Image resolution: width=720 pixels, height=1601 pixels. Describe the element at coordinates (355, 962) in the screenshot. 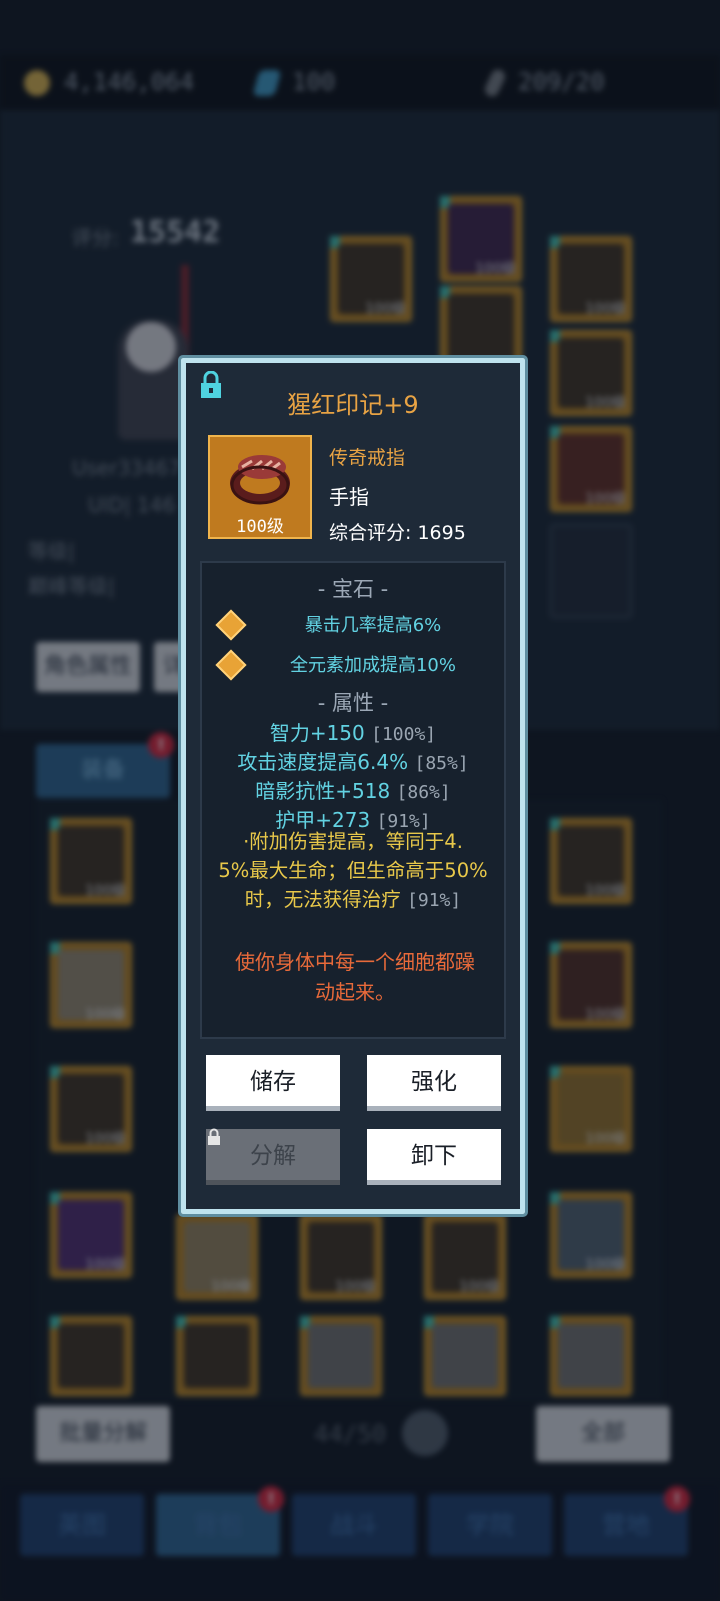

I see `flavor-line: 使你身体中每一个细胞都躁` at that location.